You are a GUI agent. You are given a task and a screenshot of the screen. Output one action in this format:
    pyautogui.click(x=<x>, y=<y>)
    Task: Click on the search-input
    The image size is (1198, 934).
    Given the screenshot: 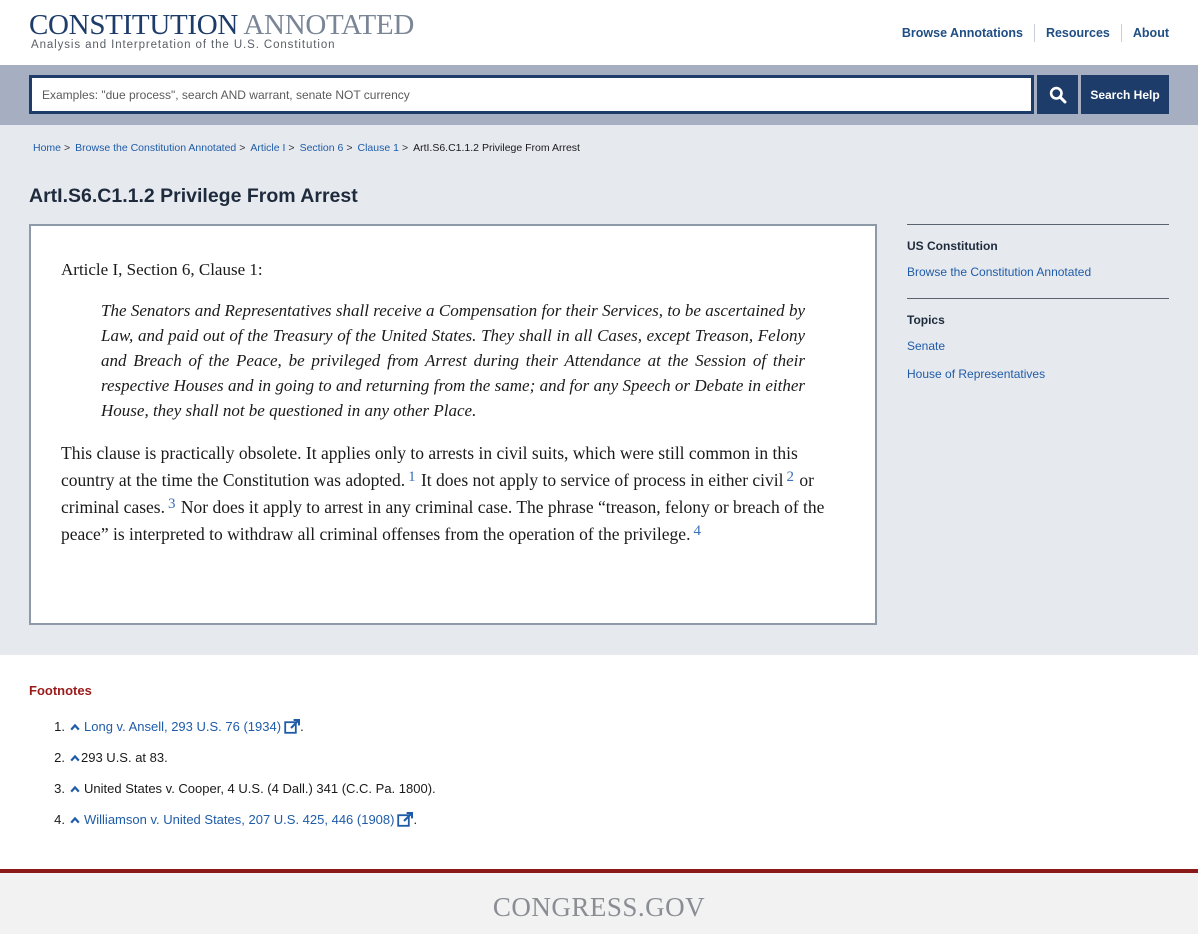 What is the action you would take?
    pyautogui.click(x=531, y=94)
    